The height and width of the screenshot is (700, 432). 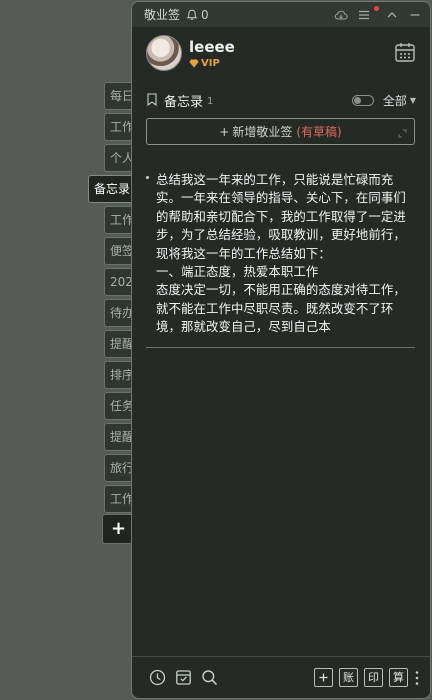 I want to click on calendar-icon, so click(x=405, y=52).